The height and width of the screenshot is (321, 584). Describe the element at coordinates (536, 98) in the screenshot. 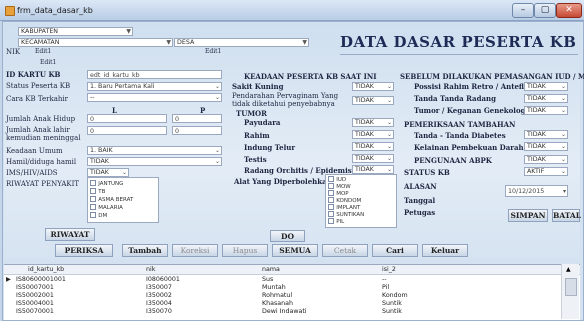

I see `tanda-radang-value: TIDAK` at that location.